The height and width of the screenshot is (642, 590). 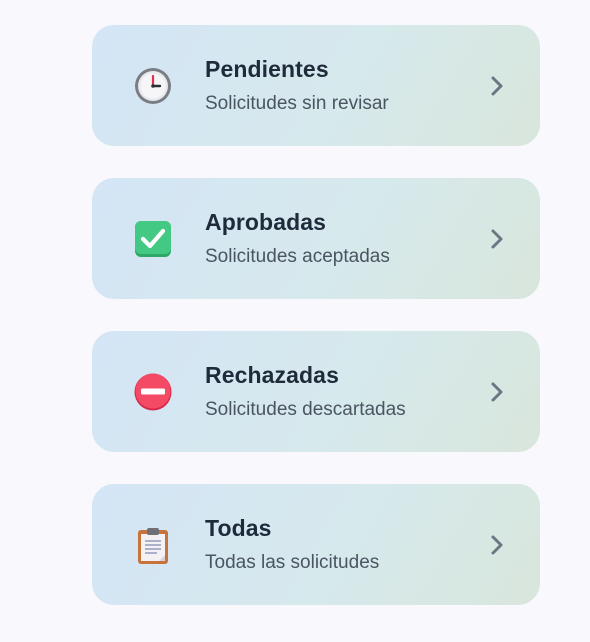 What do you see at coordinates (272, 375) in the screenshot?
I see `card-title: Rechazadas` at bounding box center [272, 375].